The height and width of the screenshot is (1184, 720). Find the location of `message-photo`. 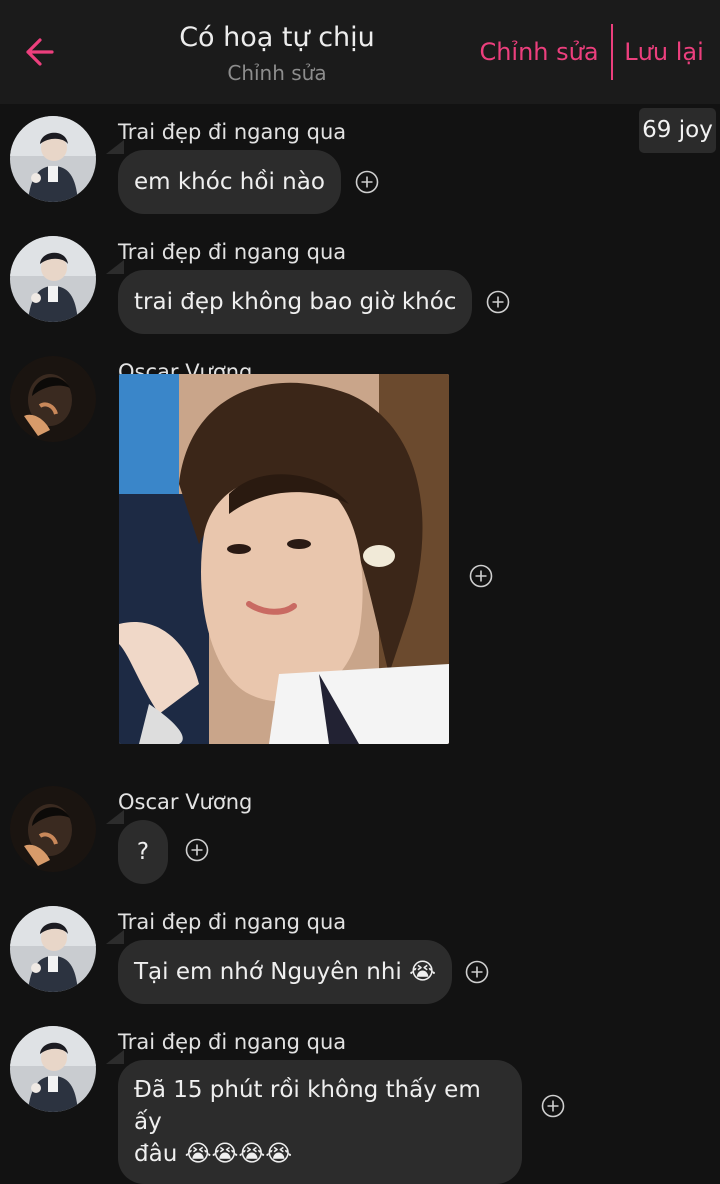

message-photo is located at coordinates (284, 559).